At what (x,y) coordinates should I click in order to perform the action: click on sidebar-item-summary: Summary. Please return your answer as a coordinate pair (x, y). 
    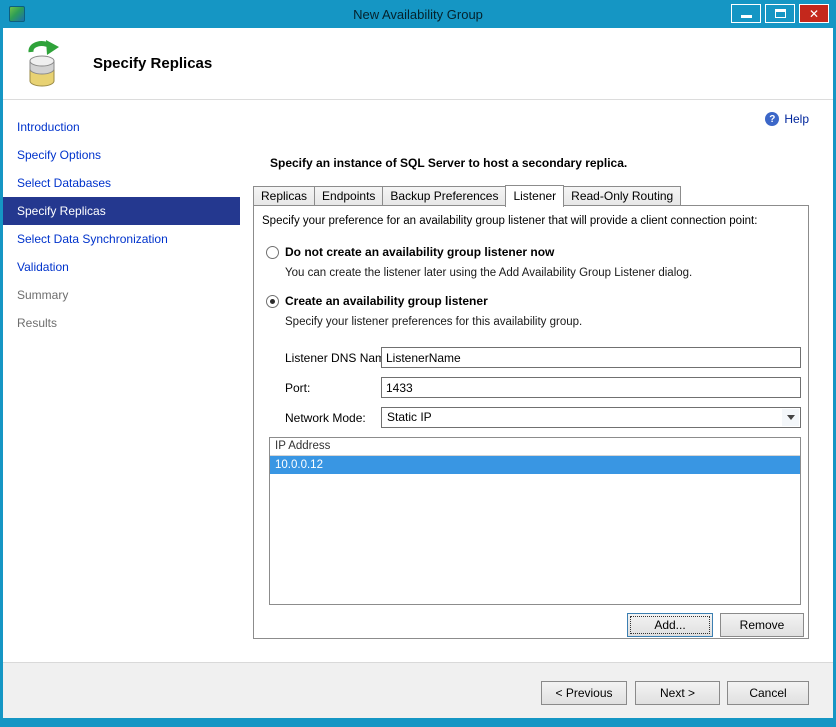
    Looking at the image, I should click on (43, 295).